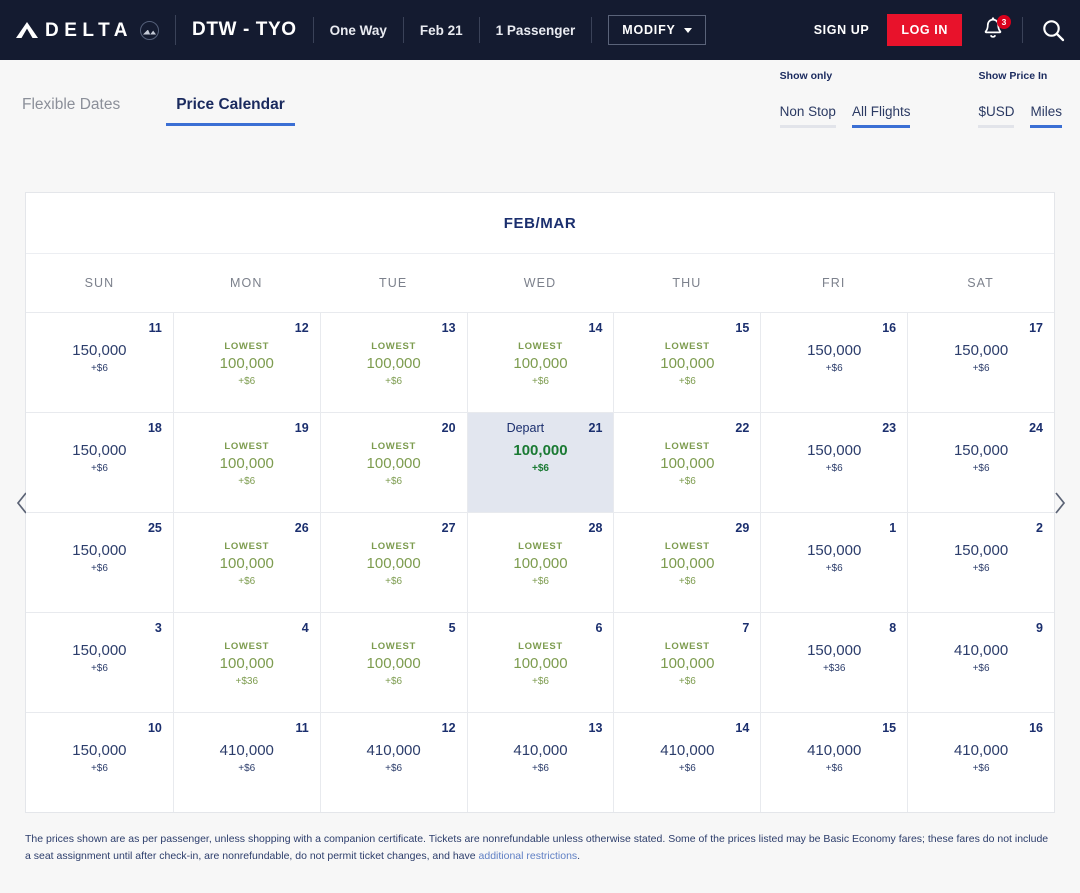 This screenshot has width=1080, height=893. What do you see at coordinates (595, 728) in the screenshot?
I see `calendar-day-number: 13` at bounding box center [595, 728].